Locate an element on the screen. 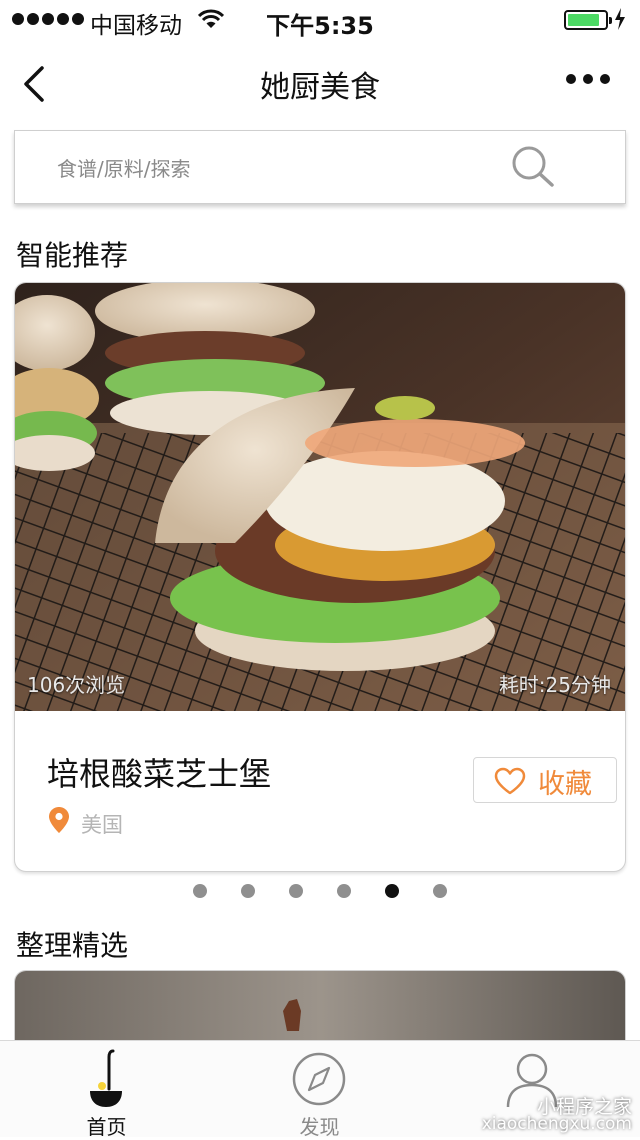 The height and width of the screenshot is (1140, 640). compass-icon is located at coordinates (319, 1079).